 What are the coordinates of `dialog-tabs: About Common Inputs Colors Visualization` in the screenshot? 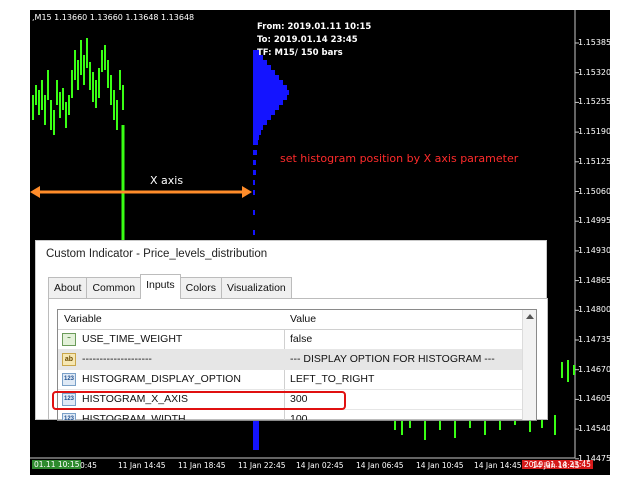 It's located at (170, 286).